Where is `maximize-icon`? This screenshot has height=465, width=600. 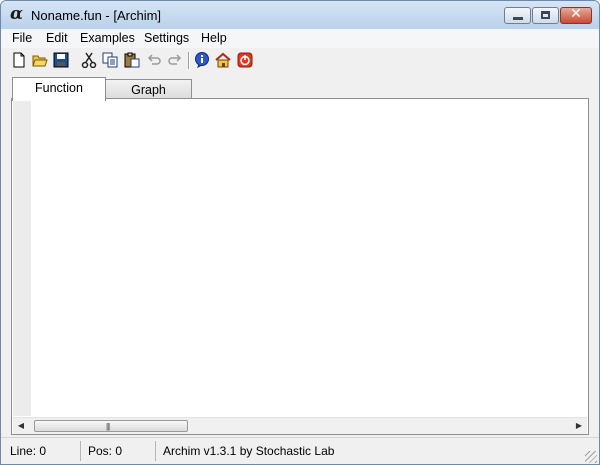
maximize-icon is located at coordinates (545, 15).